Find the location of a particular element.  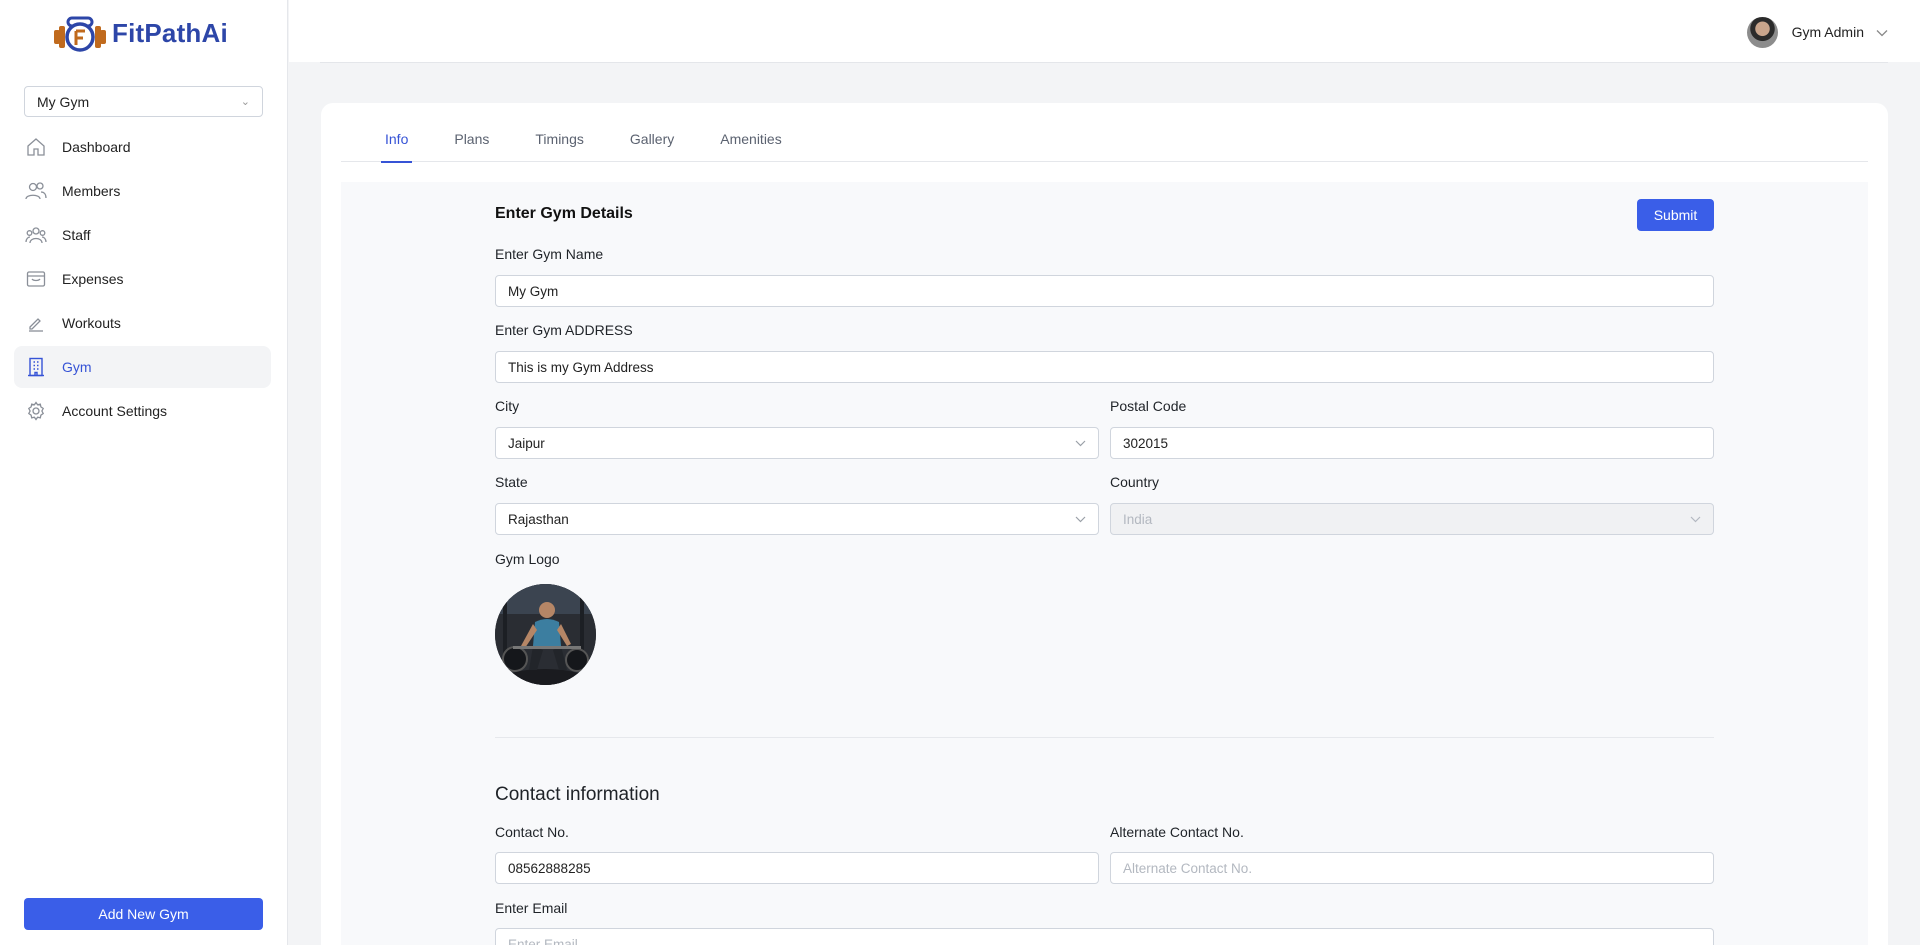

submit-button: Submit is located at coordinates (1675, 215).